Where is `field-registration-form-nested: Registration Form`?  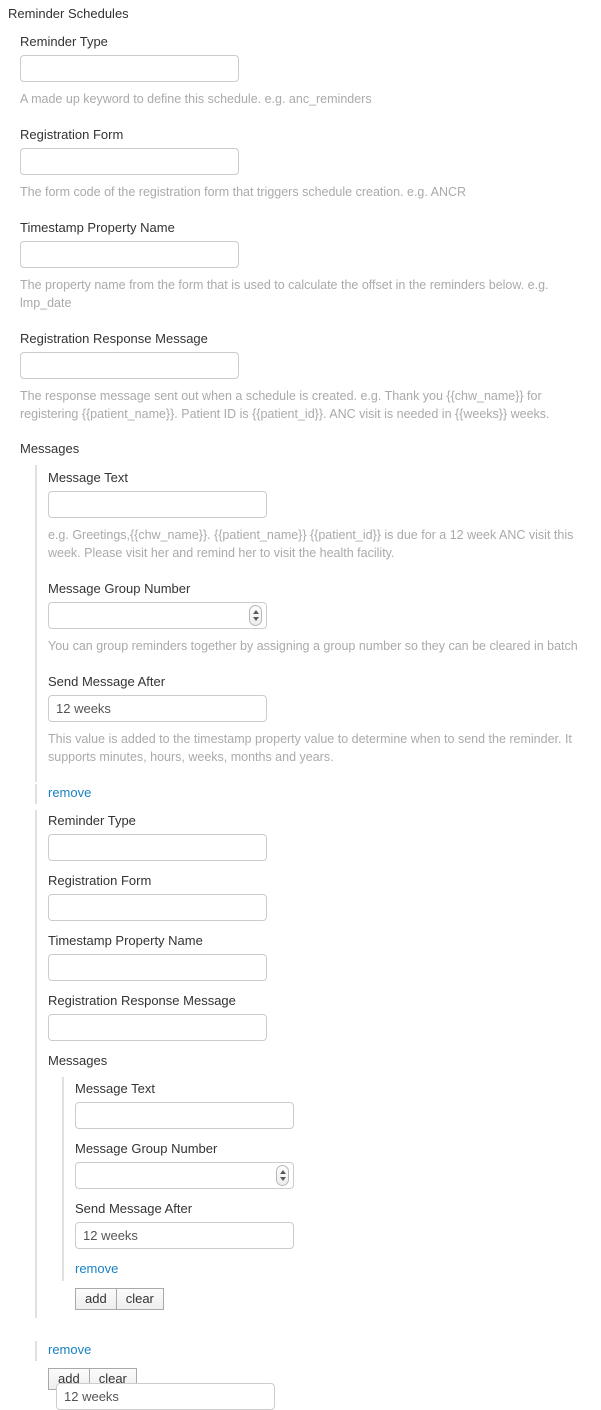 field-registration-form-nested: Registration Form is located at coordinates (157, 897).